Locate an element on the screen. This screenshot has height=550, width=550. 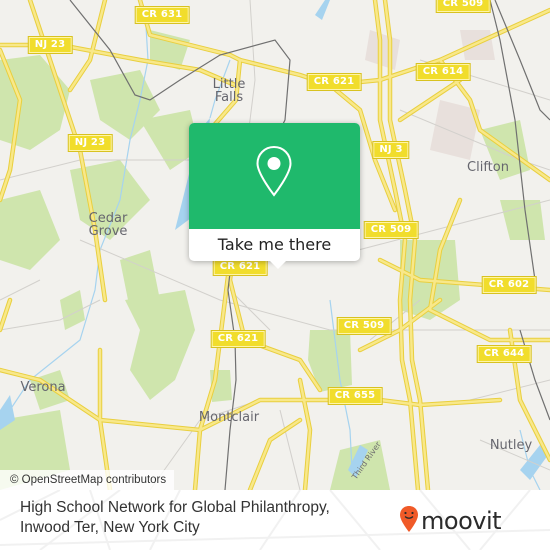
place-label-little-falls: Little Falls is located at coordinates (229, 91).